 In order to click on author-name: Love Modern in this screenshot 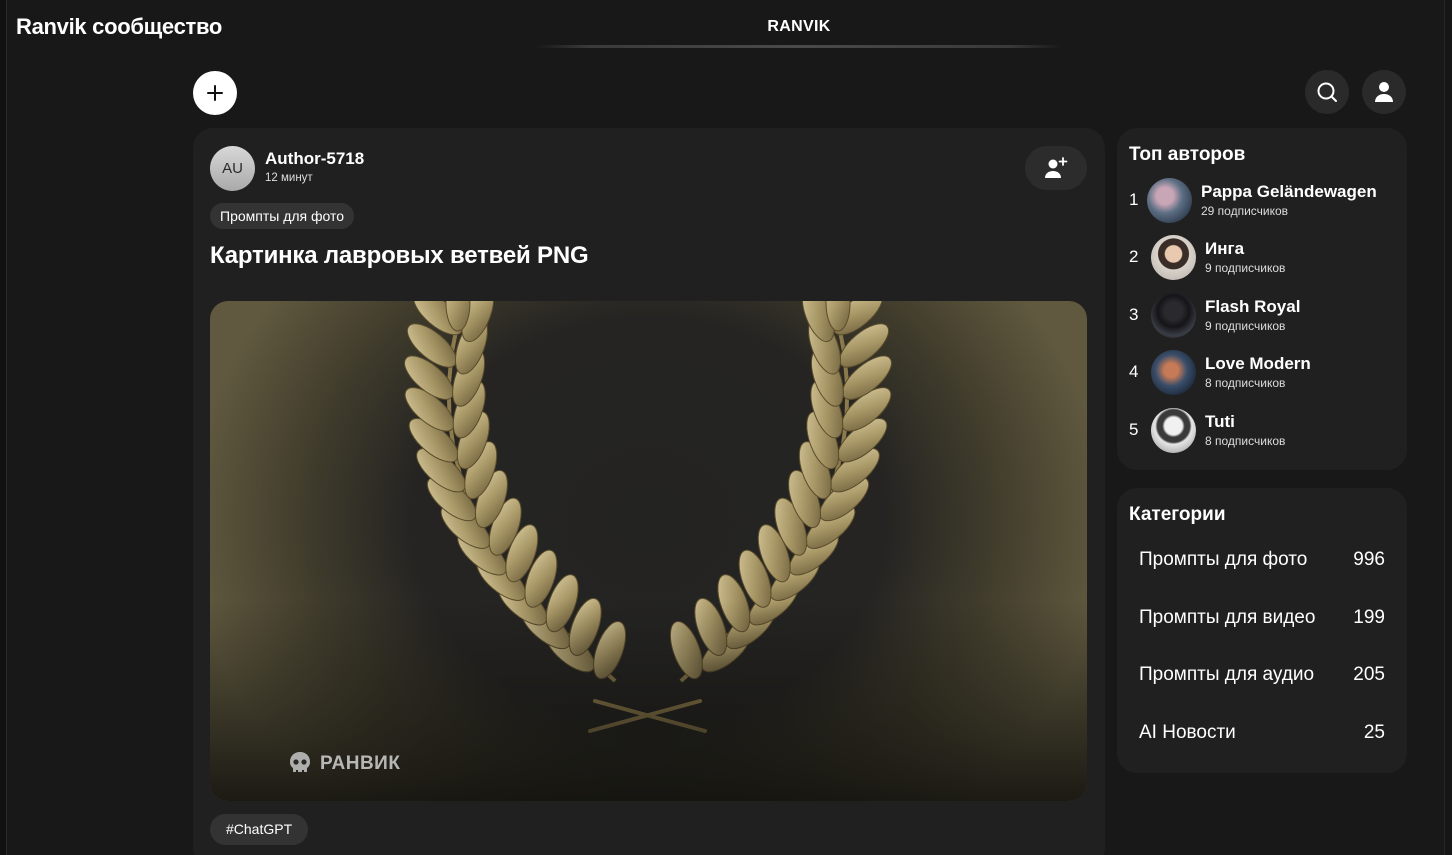, I will do `click(1258, 364)`.